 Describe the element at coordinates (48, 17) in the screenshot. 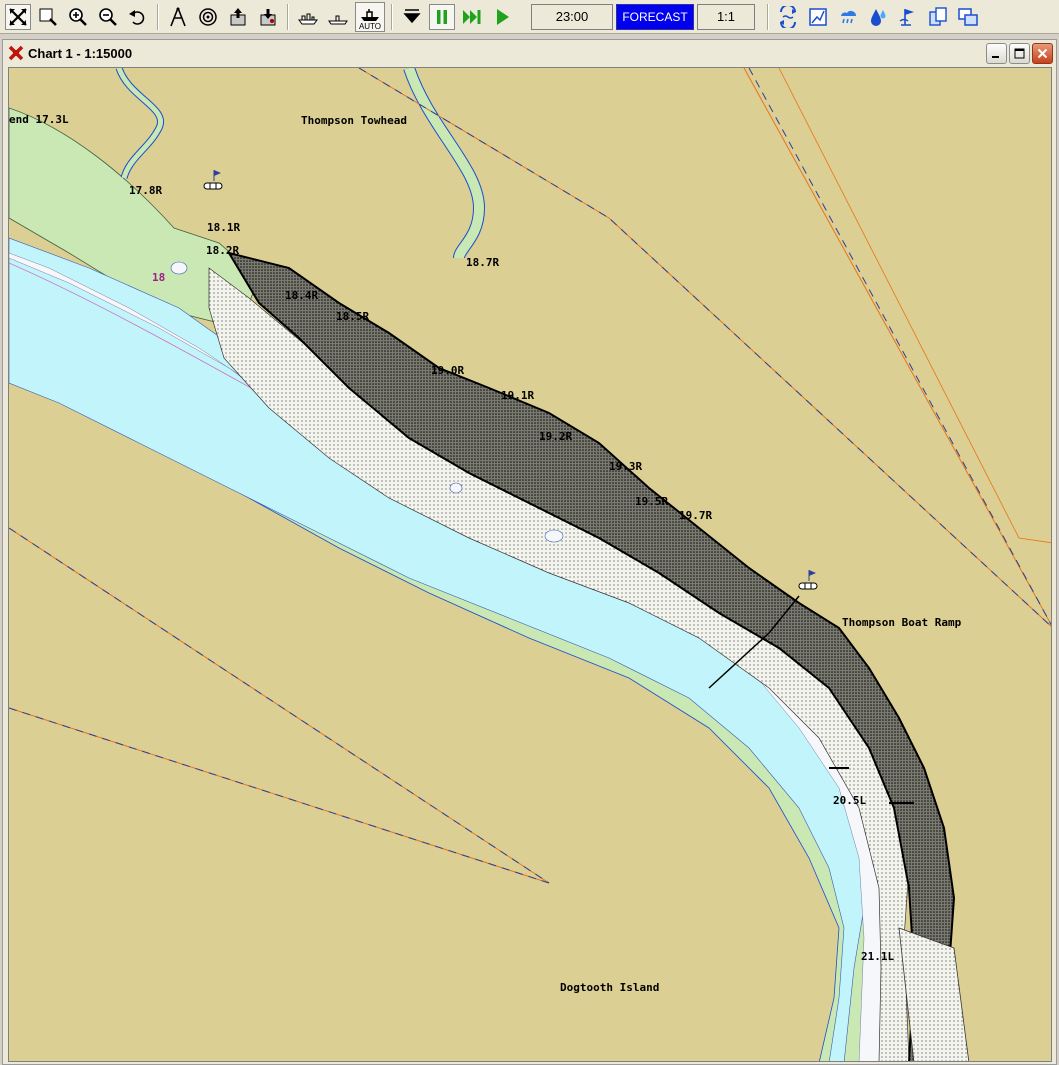

I see `zoom-window-icon` at that location.